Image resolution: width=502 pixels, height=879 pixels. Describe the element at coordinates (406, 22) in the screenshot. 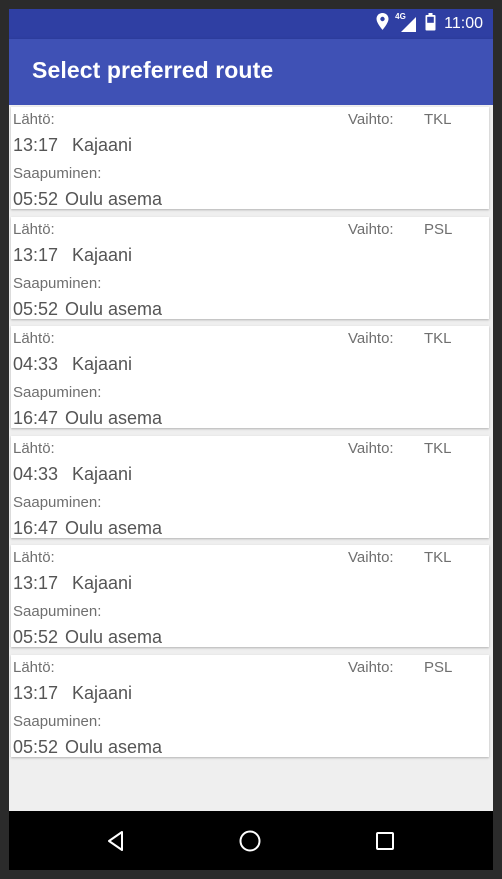

I see `signal-4g-icon: 4G` at that location.